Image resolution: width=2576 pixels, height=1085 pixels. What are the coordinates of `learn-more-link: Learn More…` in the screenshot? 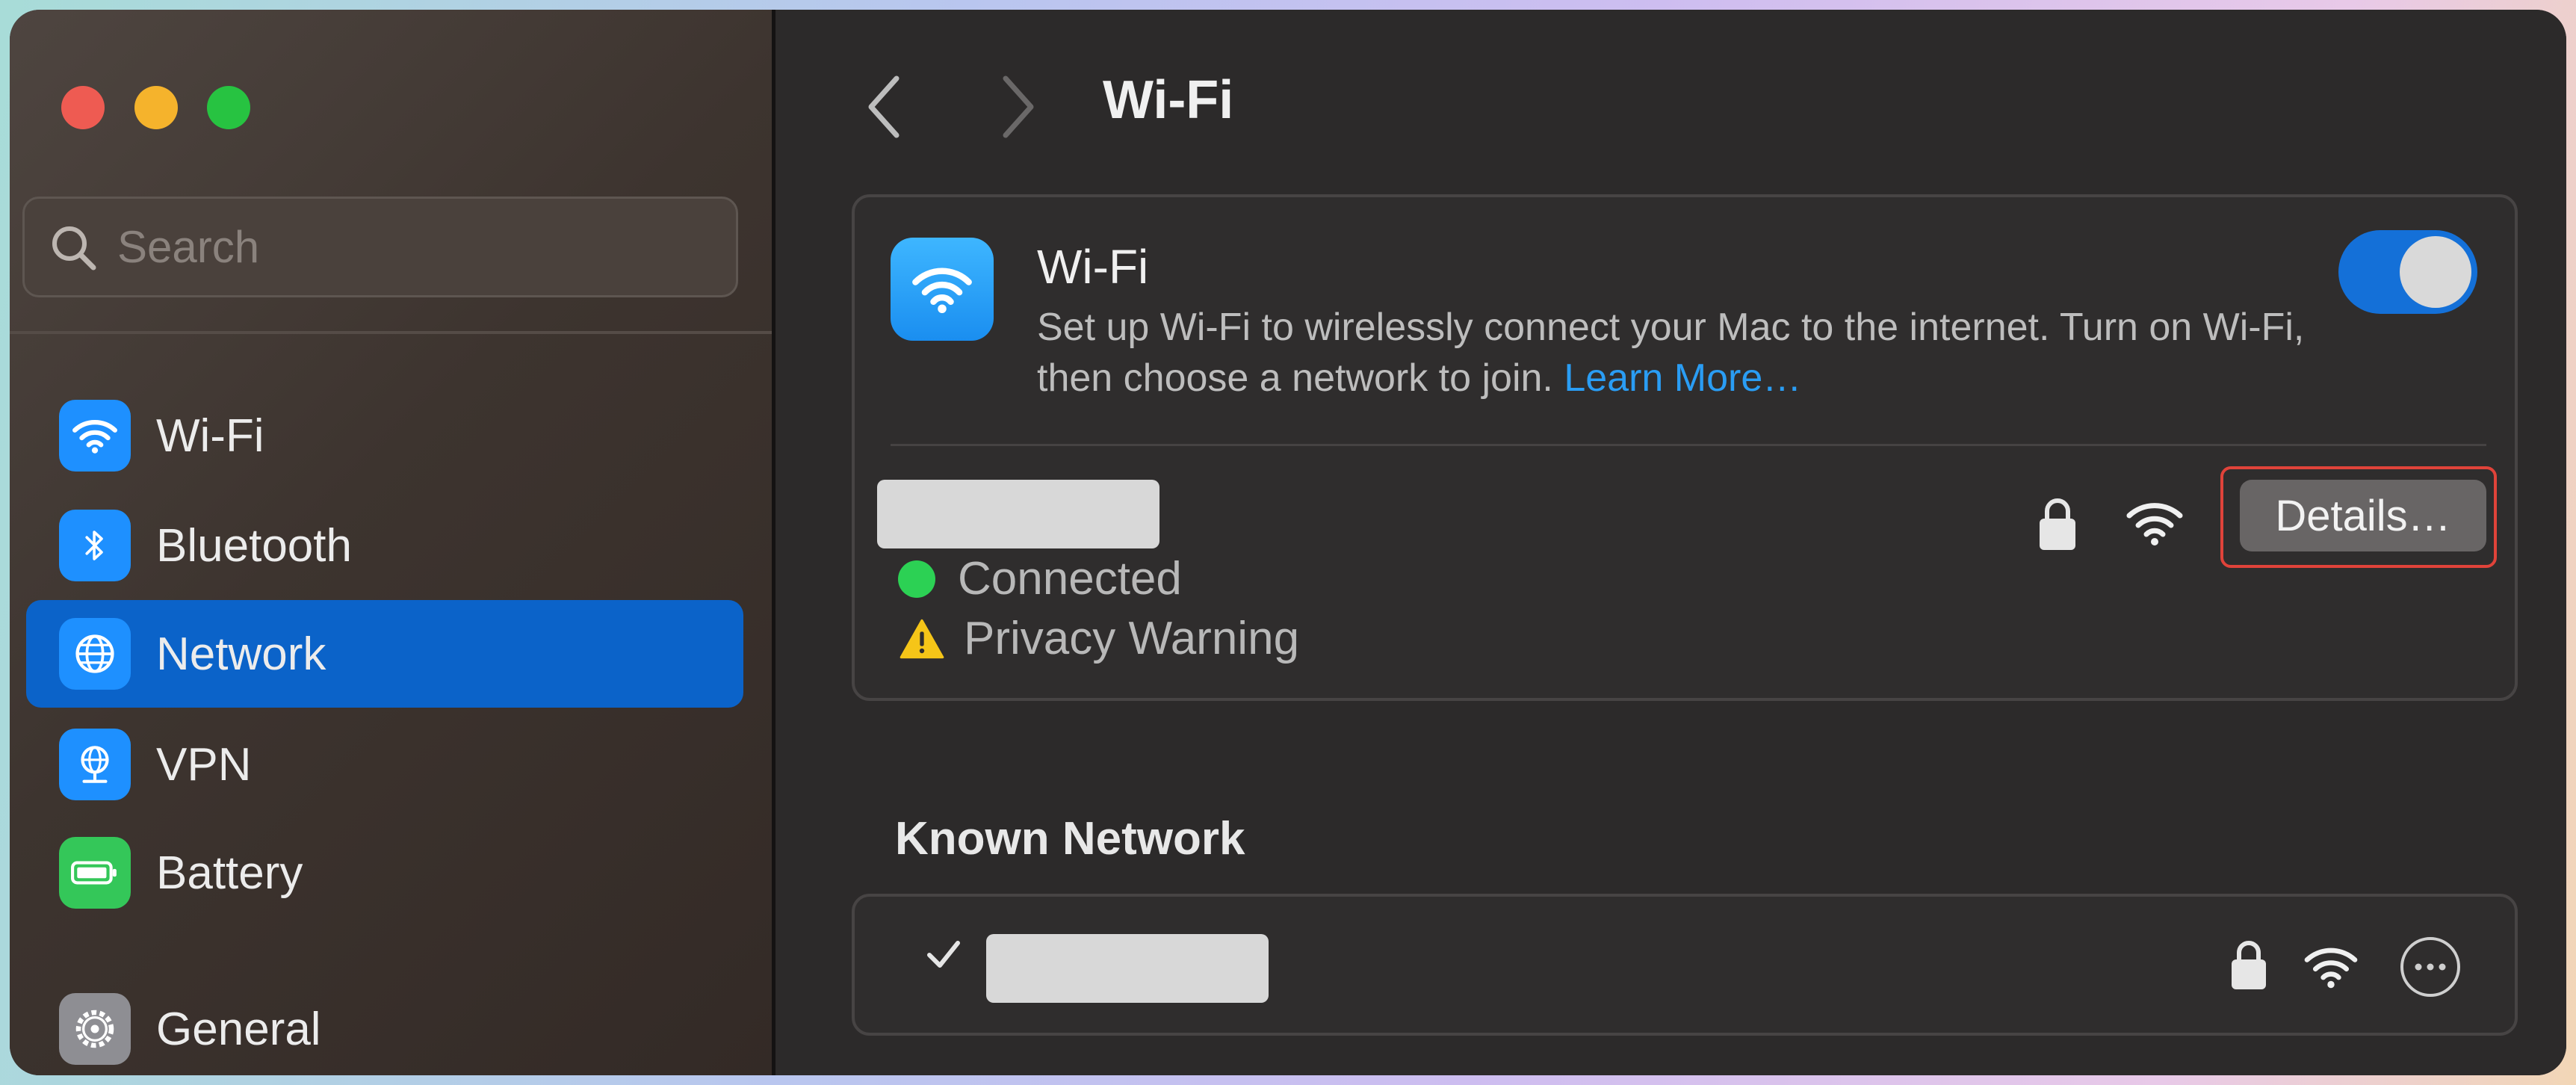 It's located at (1682, 378).